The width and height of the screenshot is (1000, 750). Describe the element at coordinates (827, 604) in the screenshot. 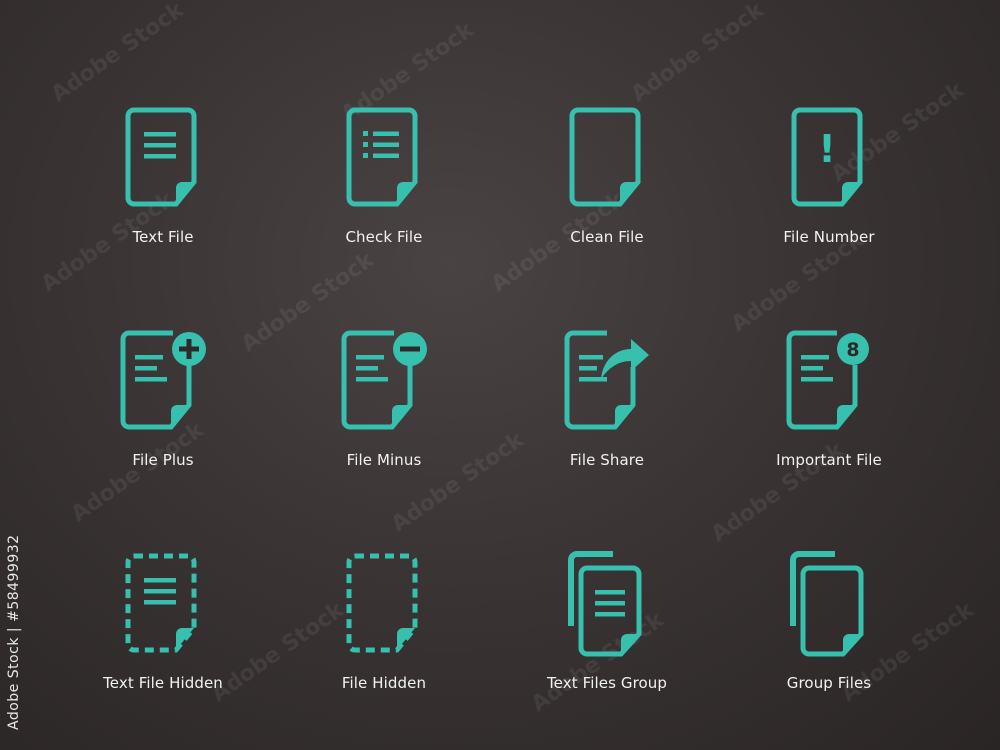

I see `group-files-icon` at that location.